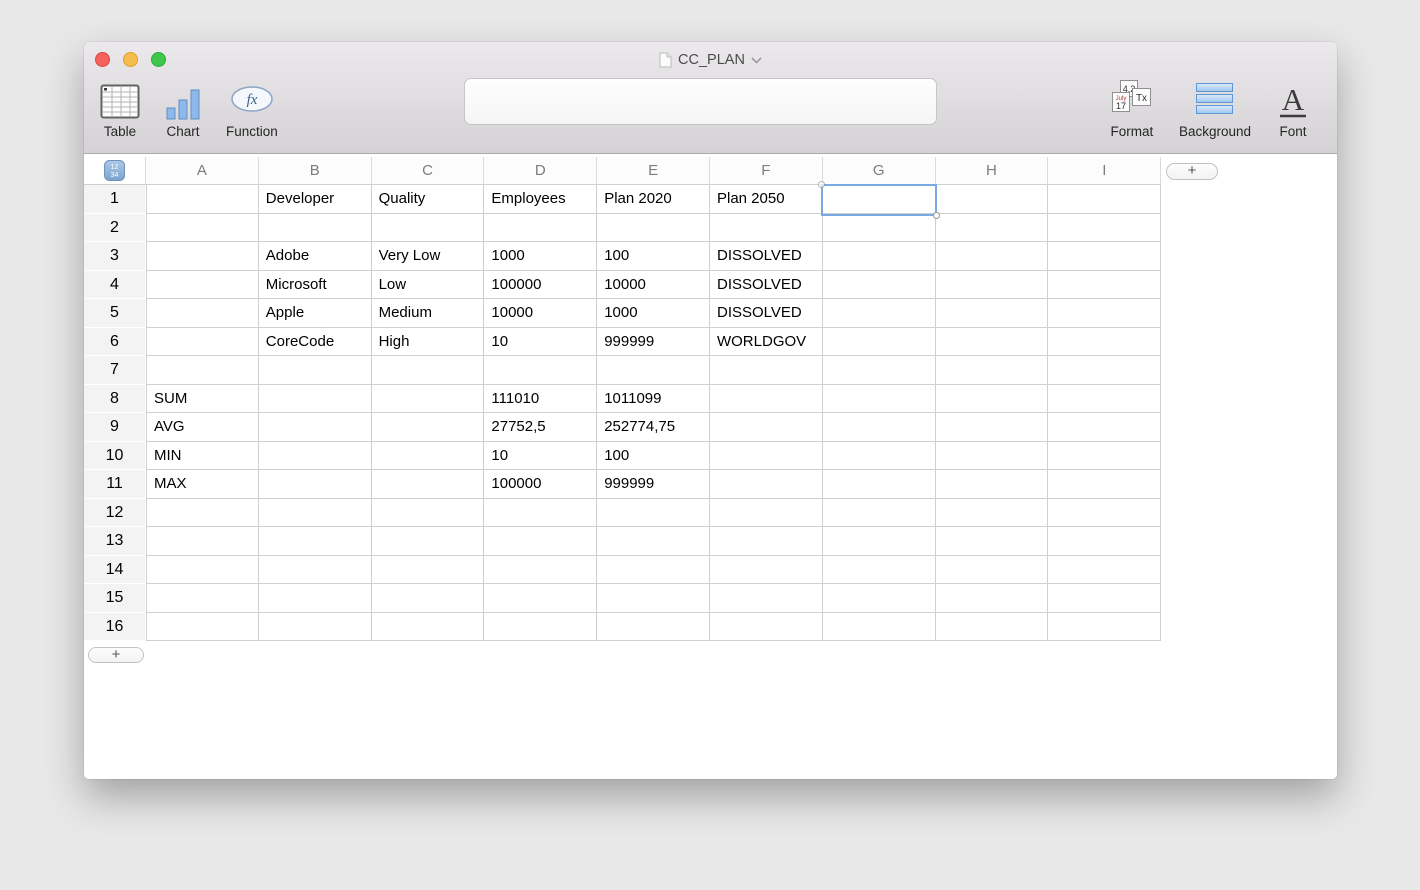 This screenshot has width=1420, height=890. What do you see at coordinates (202, 256) in the screenshot?
I see `cell-A3` at bounding box center [202, 256].